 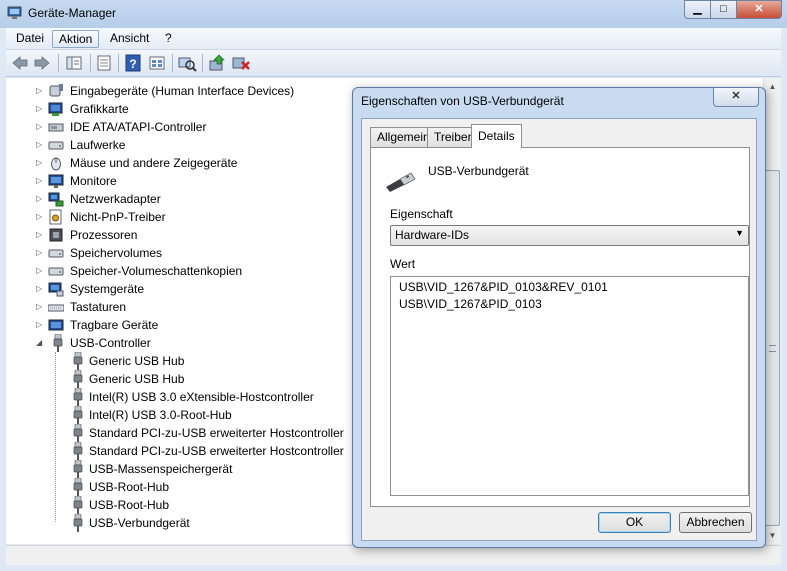 What do you see at coordinates (157, 63) in the screenshot?
I see `view-icon` at bounding box center [157, 63].